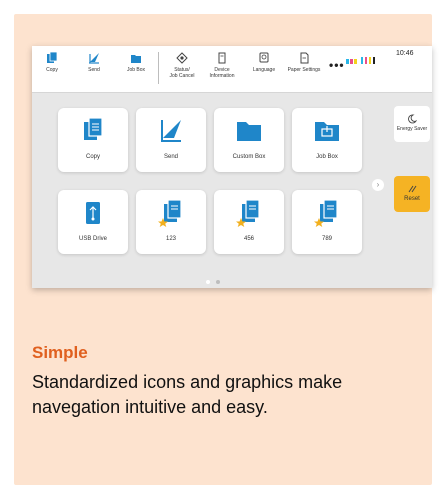 This screenshot has height=499, width=446. I want to click on tile-job-box-label: Job Box, so click(327, 157).